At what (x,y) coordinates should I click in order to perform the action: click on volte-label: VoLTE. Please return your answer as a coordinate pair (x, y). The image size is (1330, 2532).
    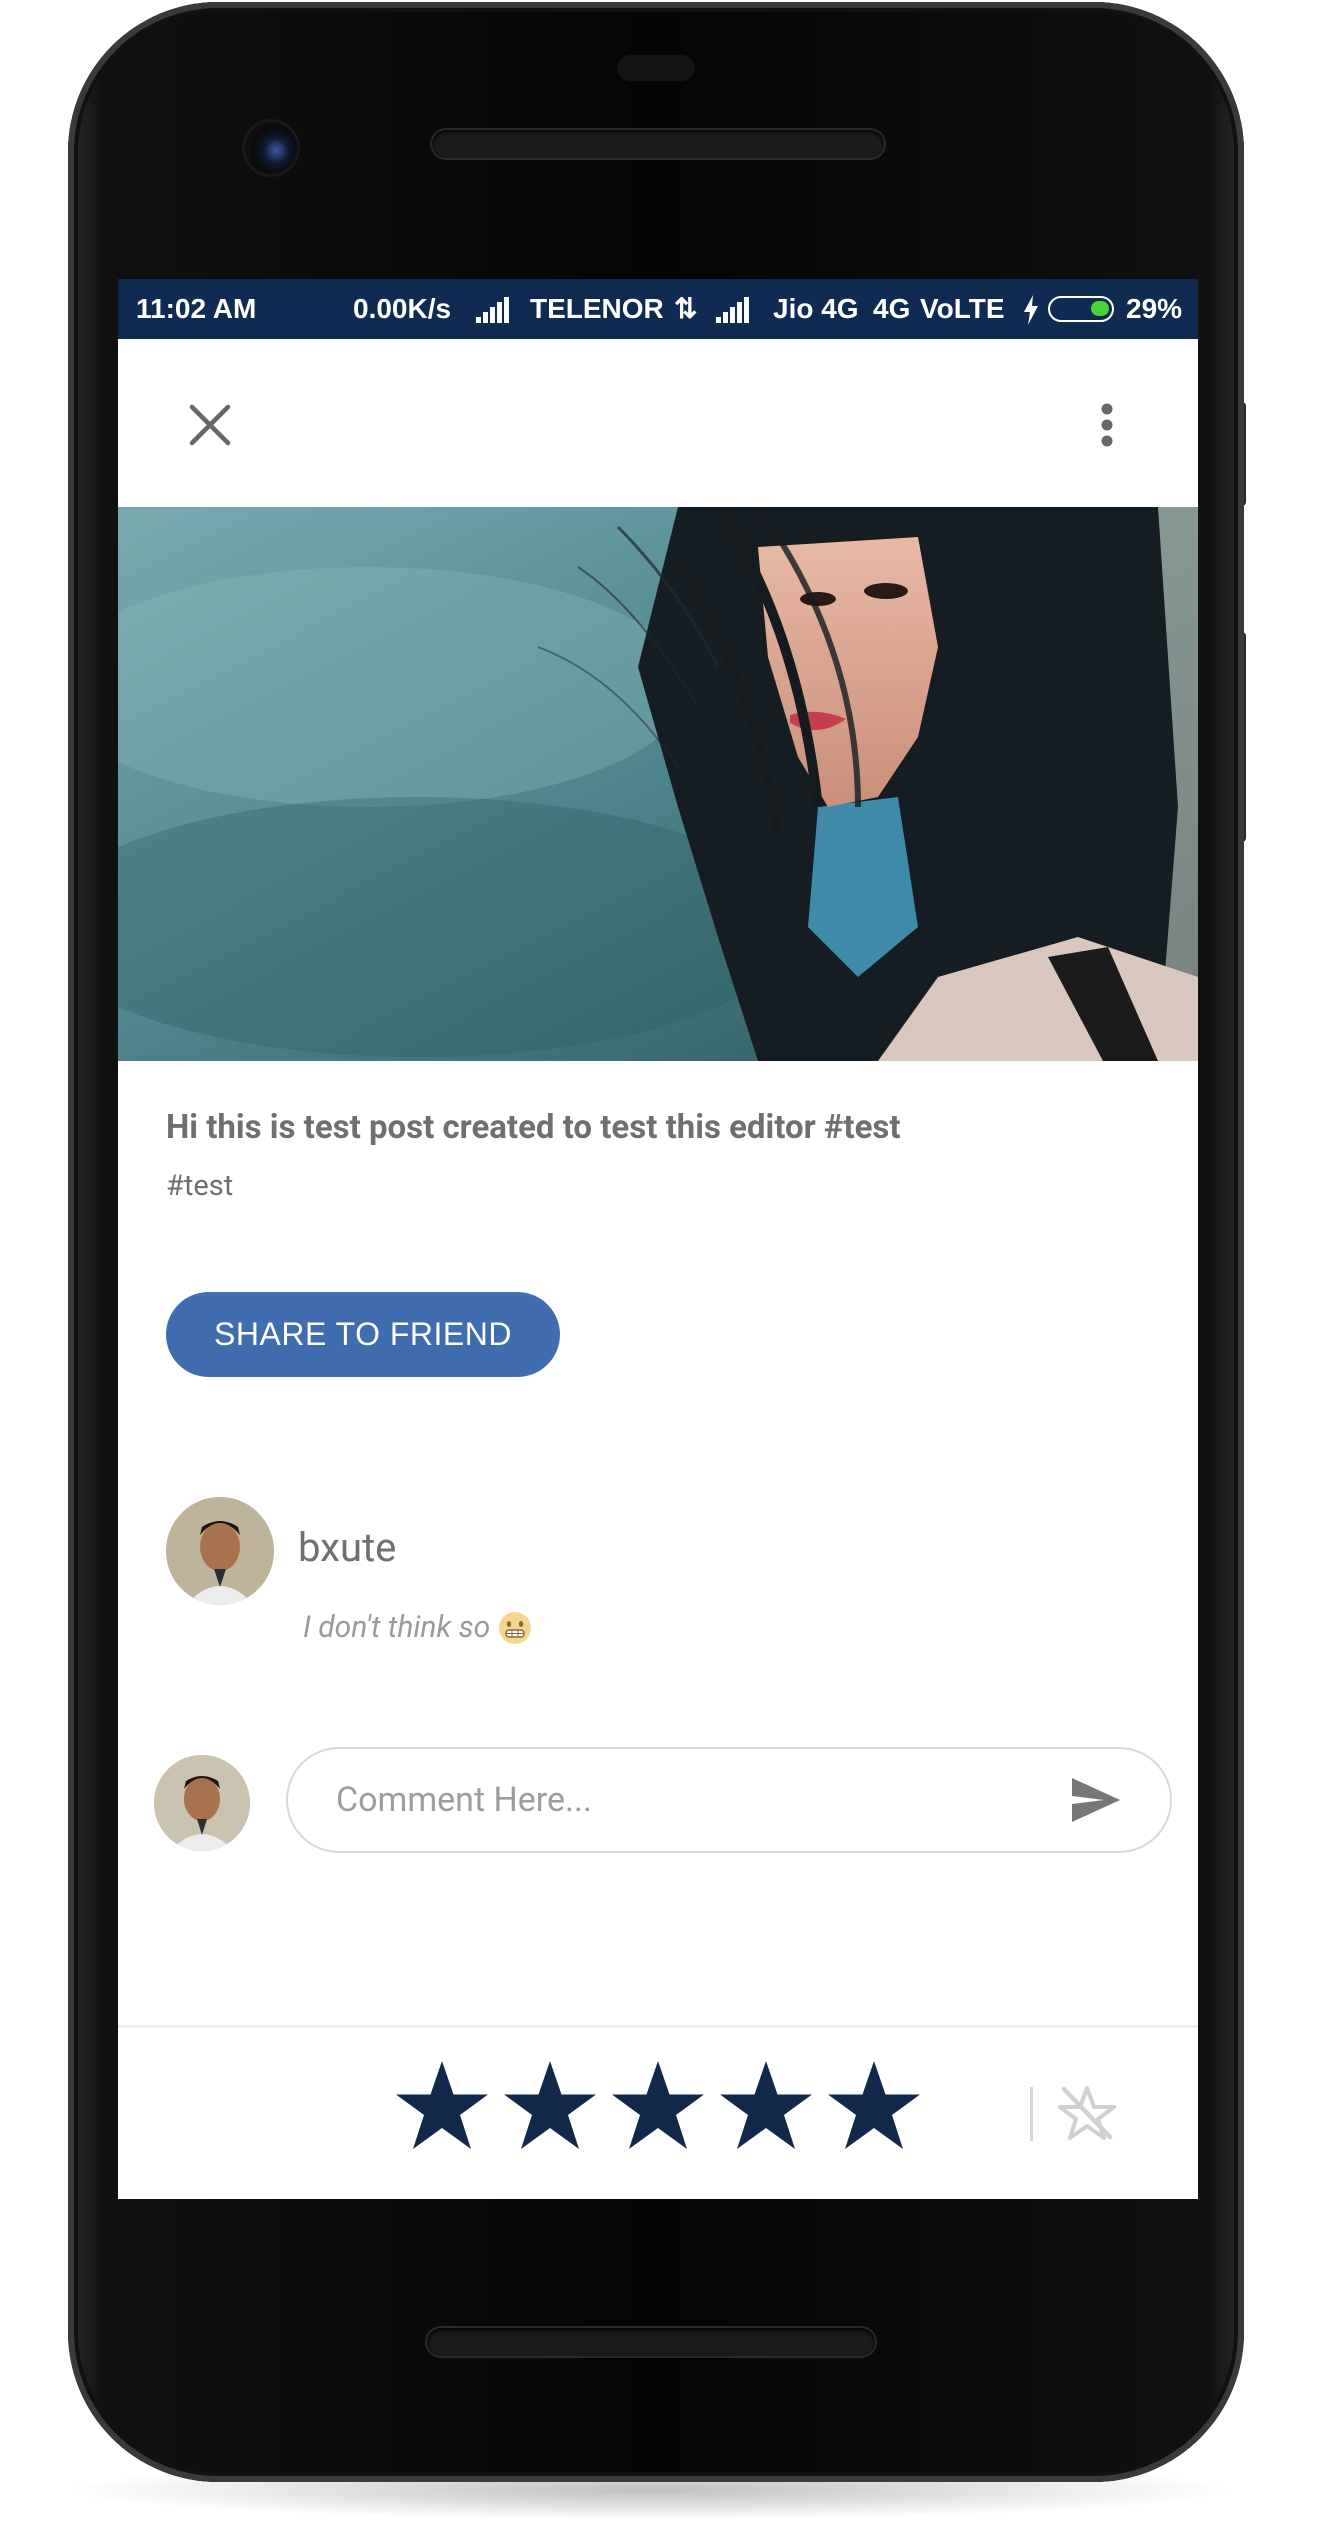
    Looking at the image, I should click on (962, 308).